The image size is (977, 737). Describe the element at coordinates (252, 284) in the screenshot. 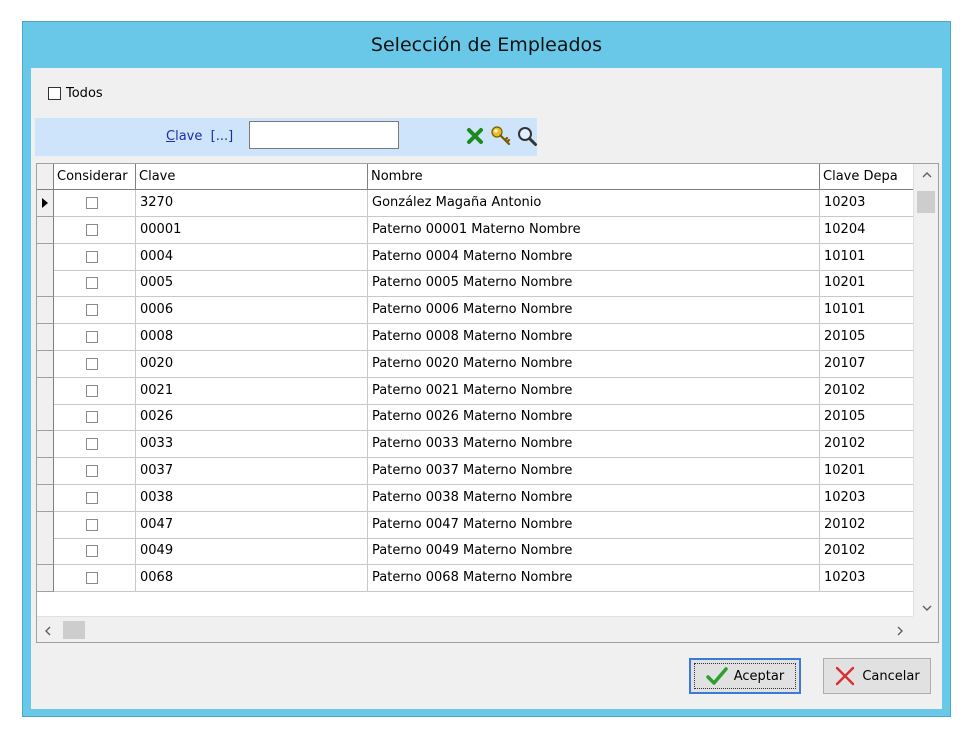

I see `clave-cell: 0005` at that location.